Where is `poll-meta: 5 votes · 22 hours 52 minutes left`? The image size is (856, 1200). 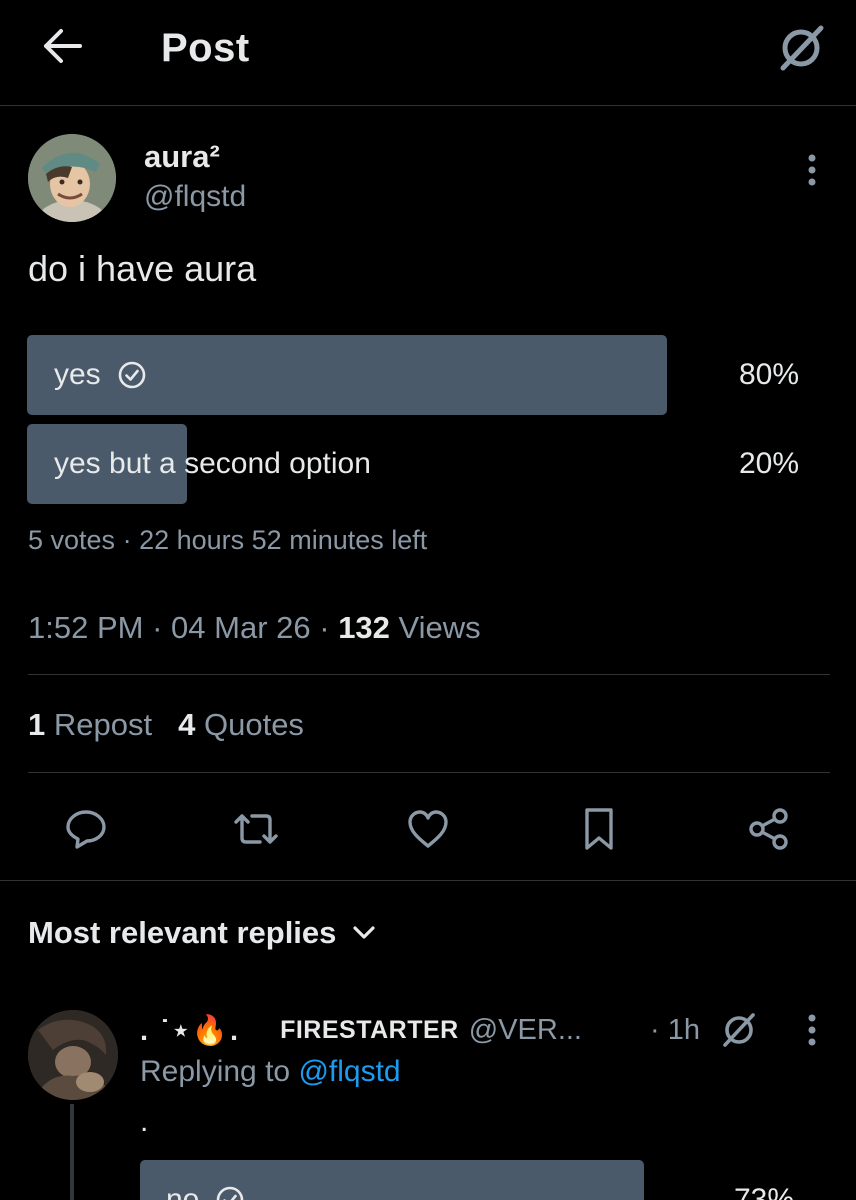 poll-meta: 5 votes · 22 hours 52 minutes left is located at coordinates (227, 540).